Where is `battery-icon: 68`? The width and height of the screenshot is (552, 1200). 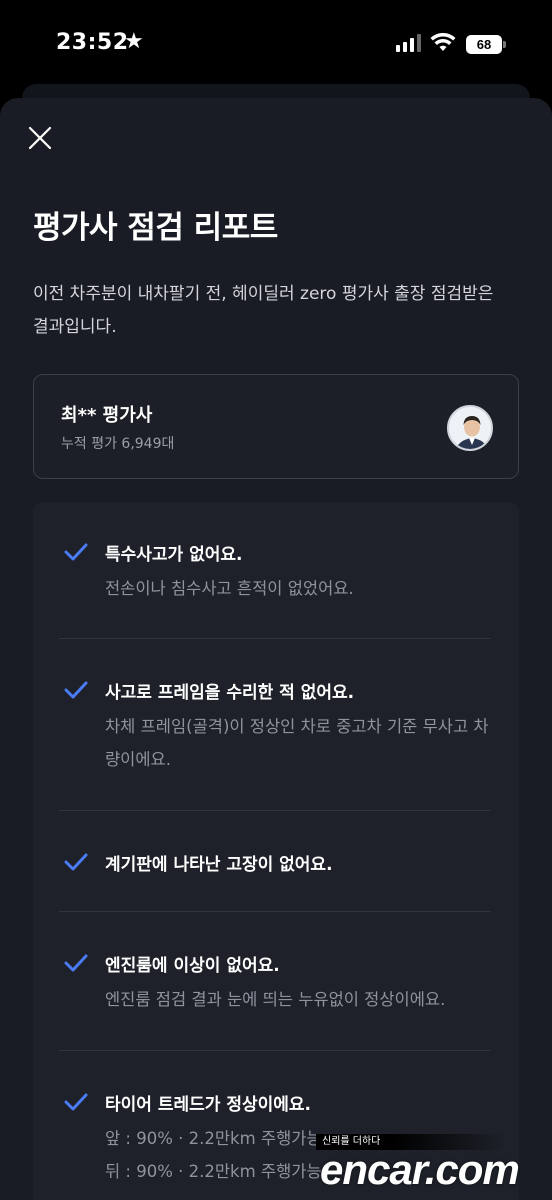 battery-icon: 68 is located at coordinates (484, 44).